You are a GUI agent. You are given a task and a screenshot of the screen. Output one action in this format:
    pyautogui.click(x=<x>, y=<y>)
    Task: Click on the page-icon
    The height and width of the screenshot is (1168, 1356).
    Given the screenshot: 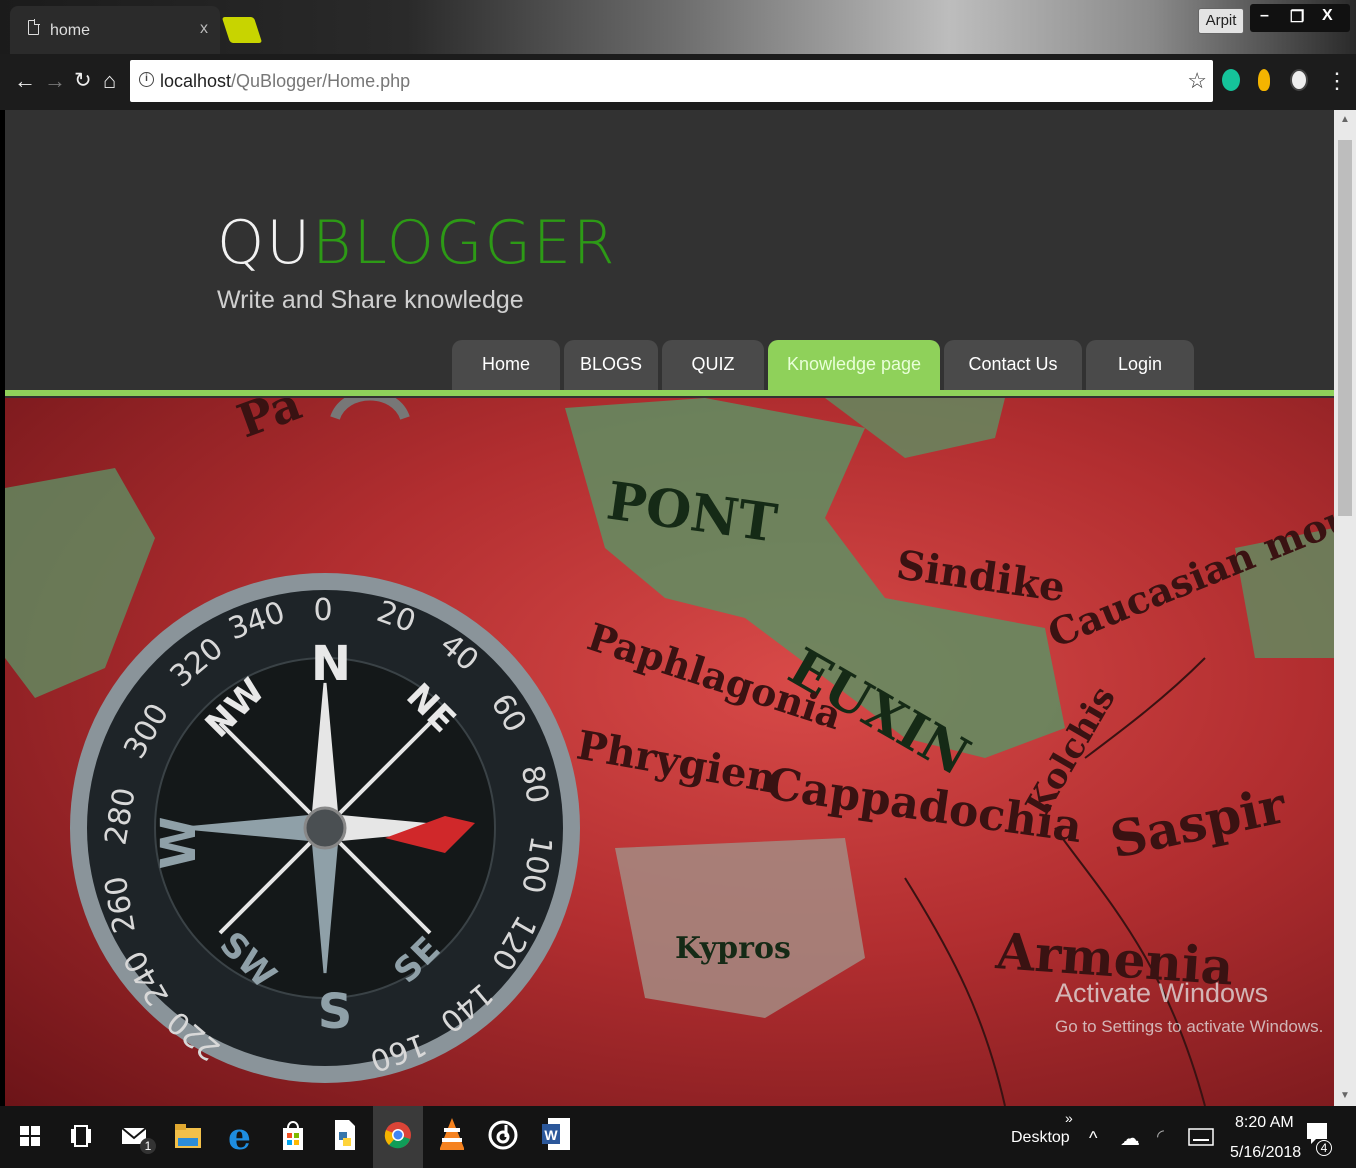 What is the action you would take?
    pyautogui.click(x=34, y=27)
    